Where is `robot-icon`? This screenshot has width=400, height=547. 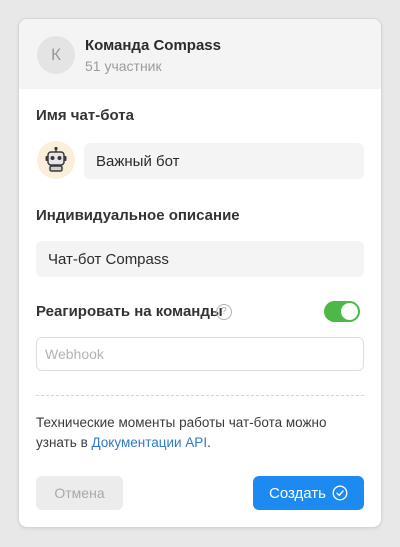
robot-icon is located at coordinates (56, 160).